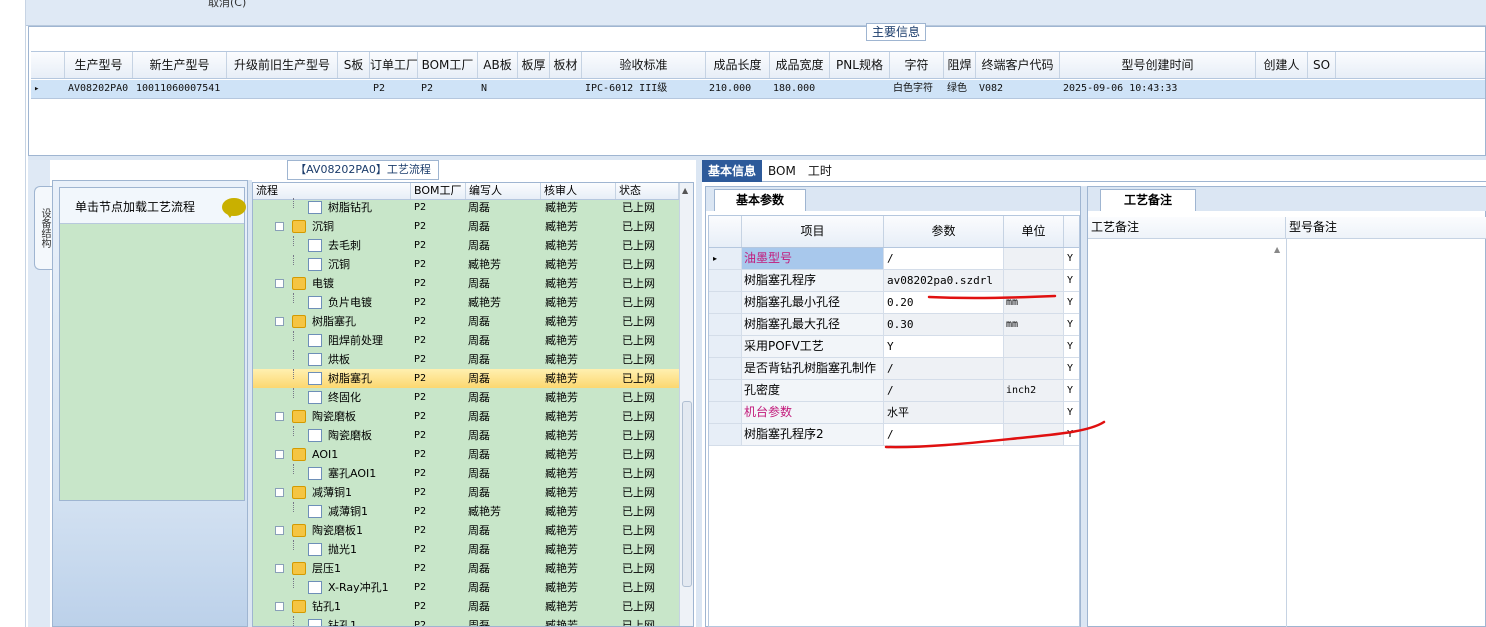  Describe the element at coordinates (960, 65) in the screenshot. I see `grid-col-header: 阻焊` at that location.